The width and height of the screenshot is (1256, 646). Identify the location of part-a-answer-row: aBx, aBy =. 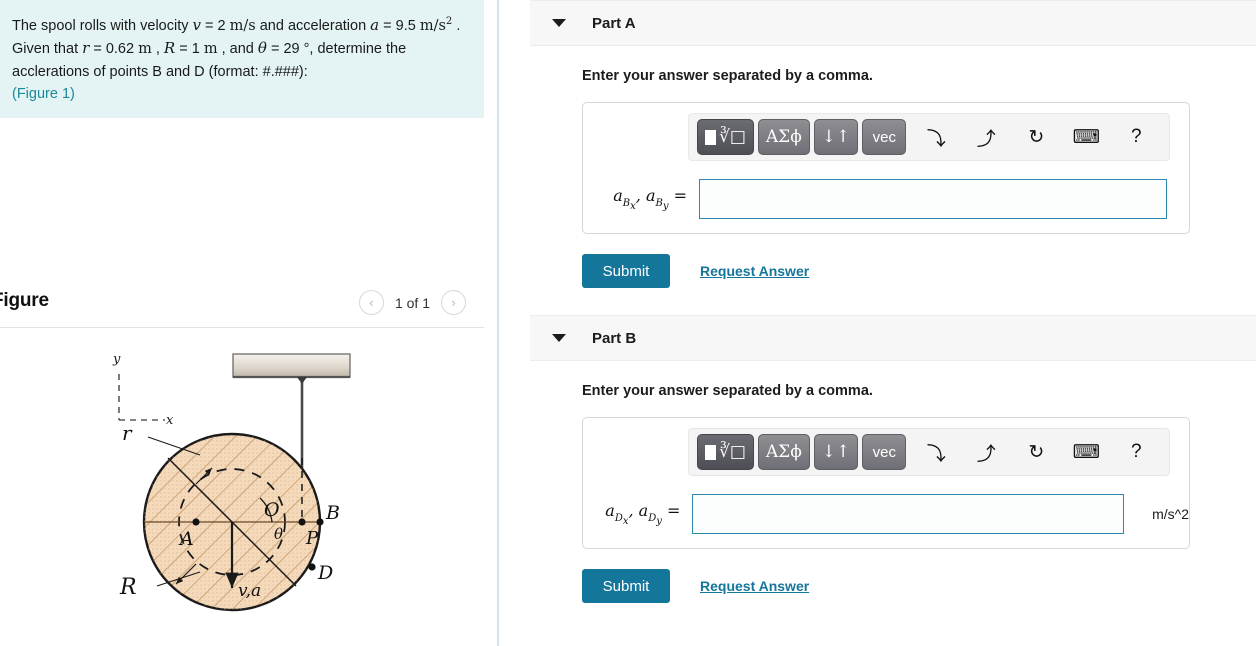
(886, 199).